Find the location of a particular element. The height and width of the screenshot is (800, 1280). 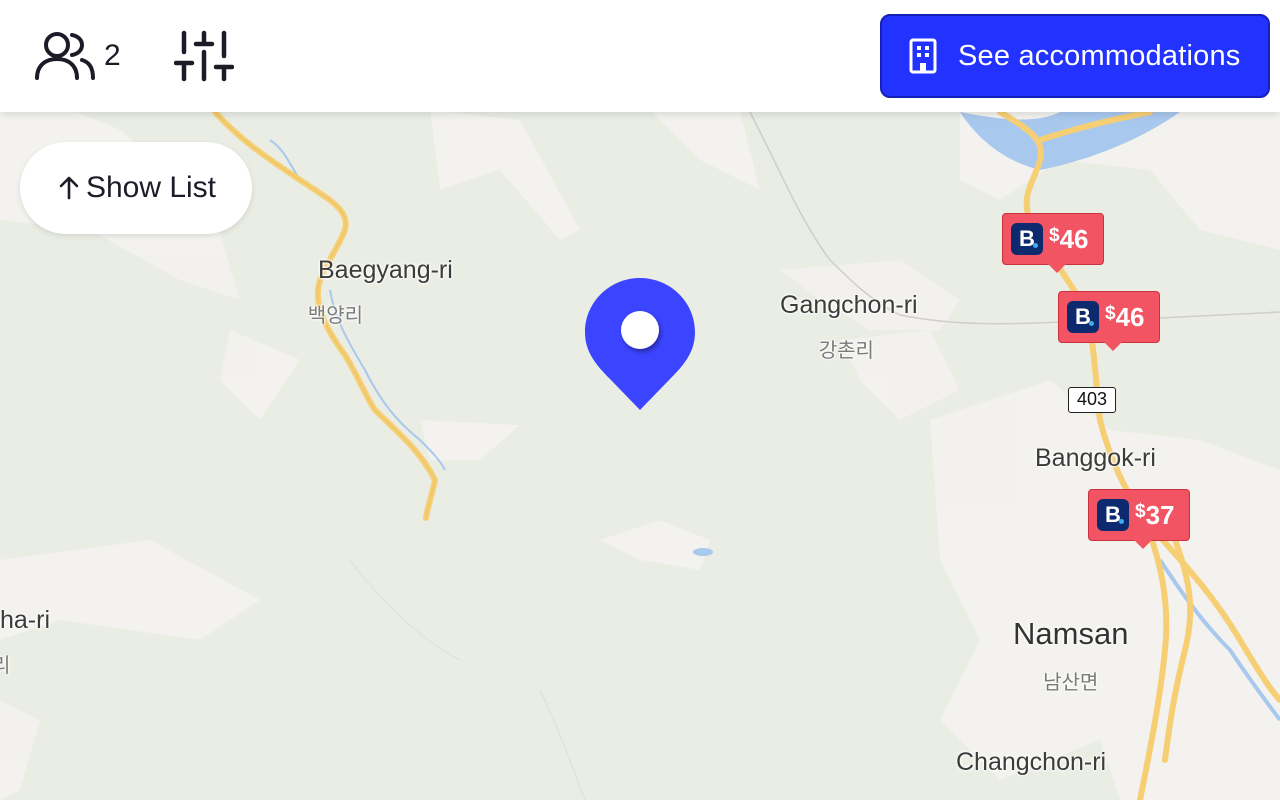

guest-count: 2 is located at coordinates (112, 55).